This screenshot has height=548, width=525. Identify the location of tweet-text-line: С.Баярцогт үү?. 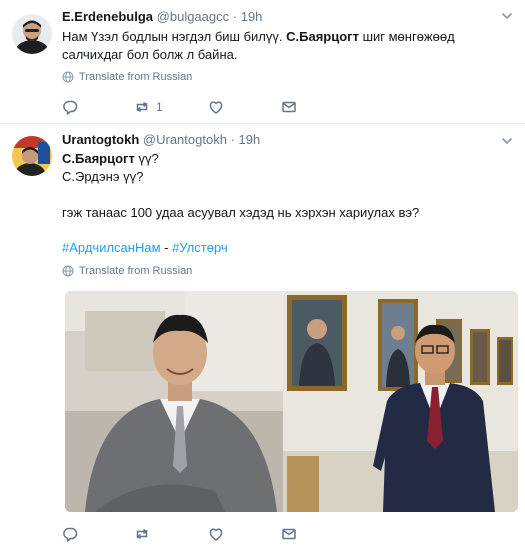
(110, 159).